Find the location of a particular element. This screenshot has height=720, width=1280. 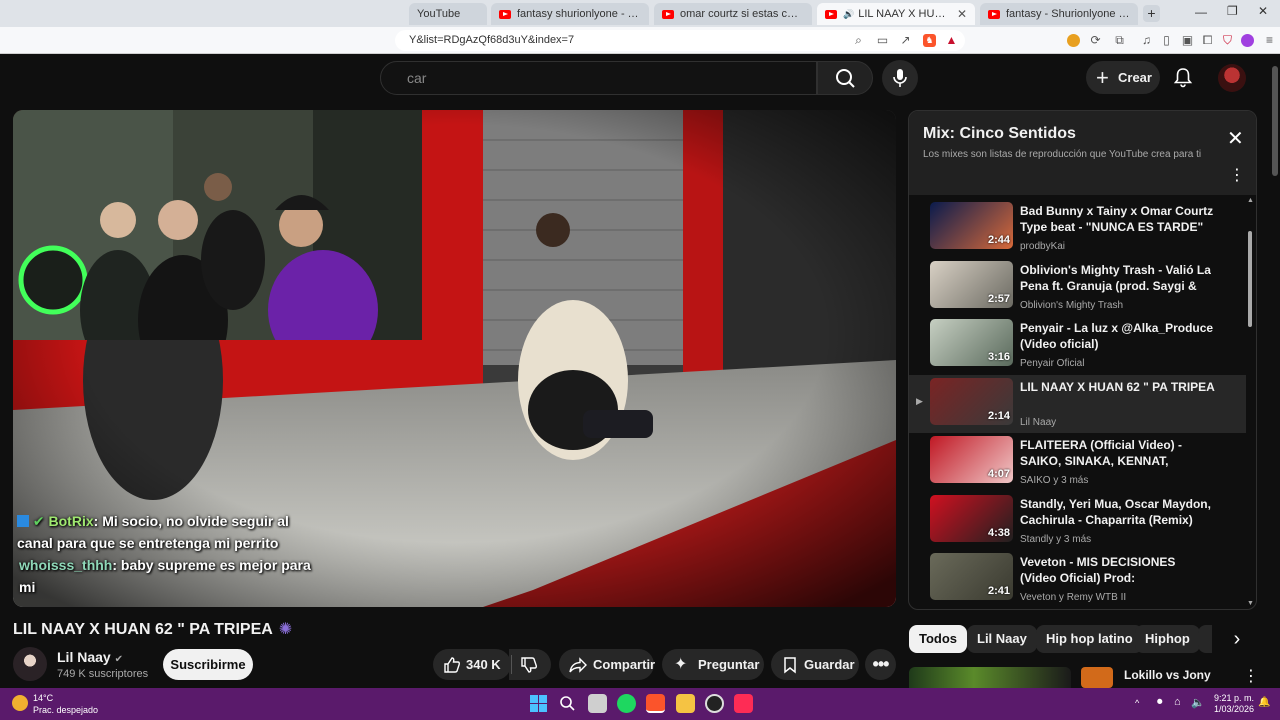

account-avatar is located at coordinates (1232, 78).